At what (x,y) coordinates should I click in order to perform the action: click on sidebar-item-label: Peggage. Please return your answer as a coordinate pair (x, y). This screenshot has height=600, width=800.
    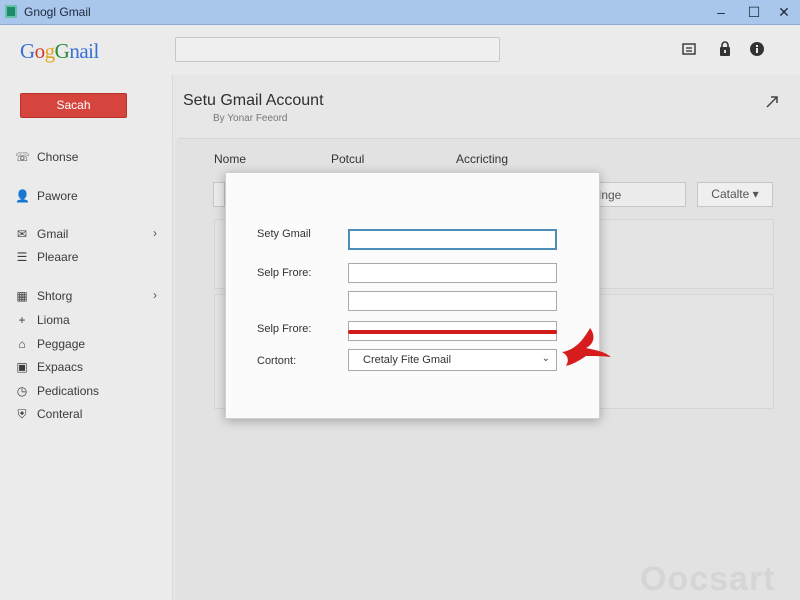
    Looking at the image, I should click on (61, 344).